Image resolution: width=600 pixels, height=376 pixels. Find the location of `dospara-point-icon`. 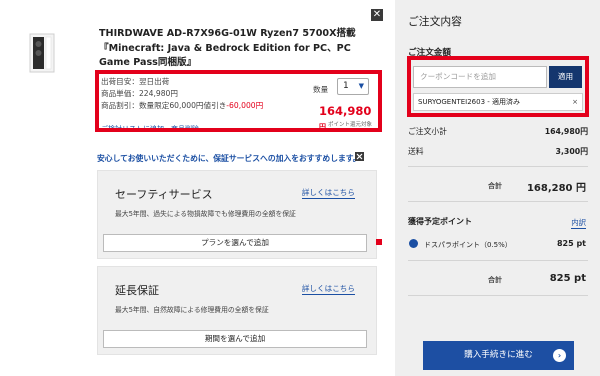

dospara-point-icon is located at coordinates (413, 243).